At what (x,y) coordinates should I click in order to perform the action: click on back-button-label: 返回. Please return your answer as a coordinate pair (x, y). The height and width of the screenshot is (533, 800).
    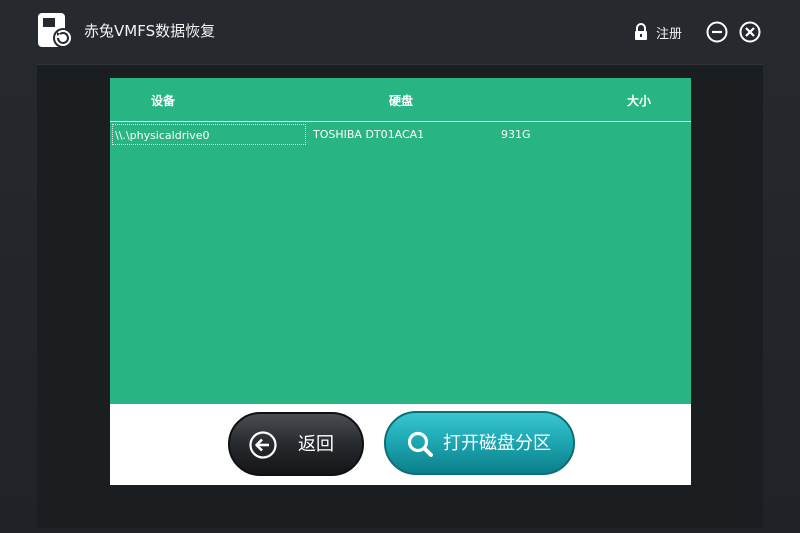
    Looking at the image, I should click on (316, 444).